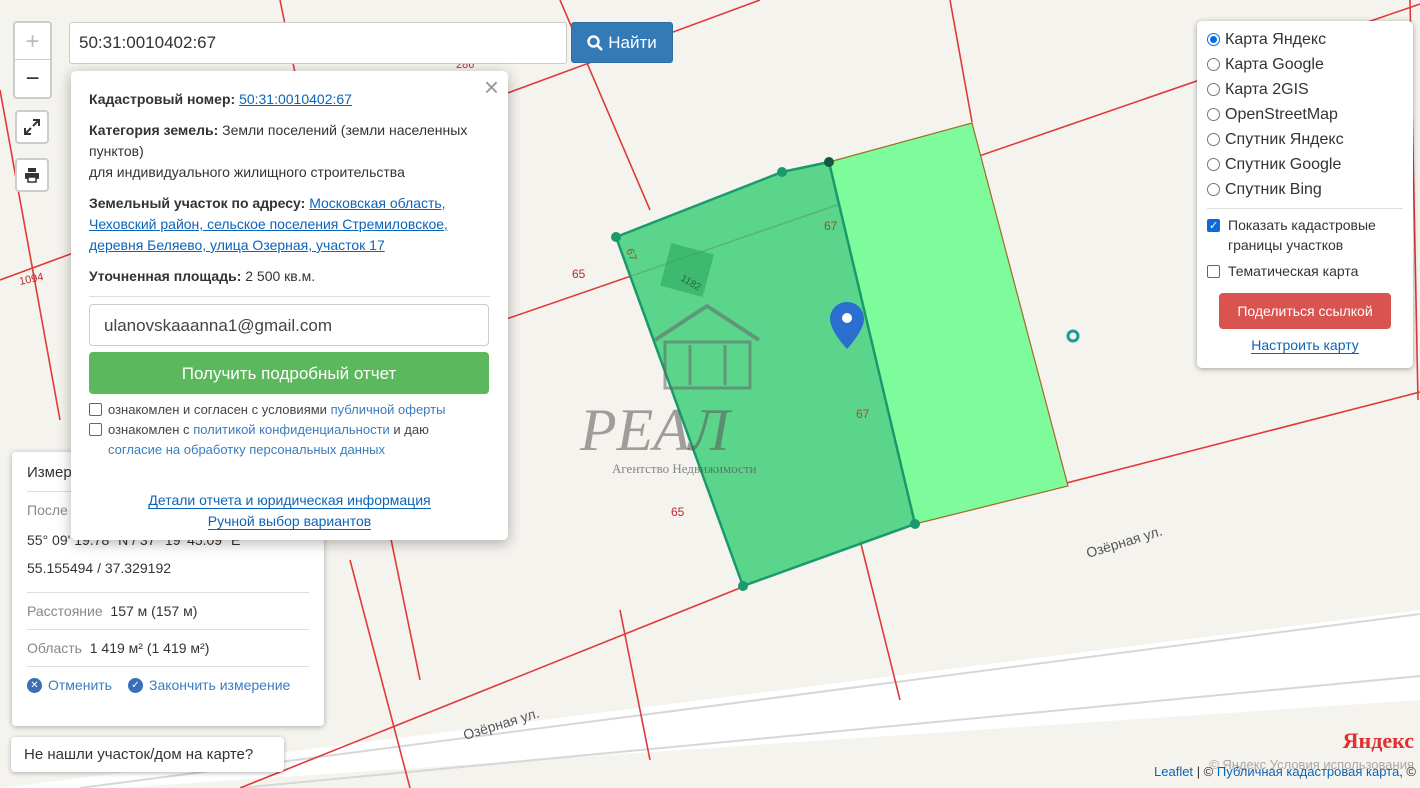 This screenshot has height=788, width=1420. What do you see at coordinates (54, 648) in the screenshot?
I see `measure-area-label: Область` at bounding box center [54, 648].